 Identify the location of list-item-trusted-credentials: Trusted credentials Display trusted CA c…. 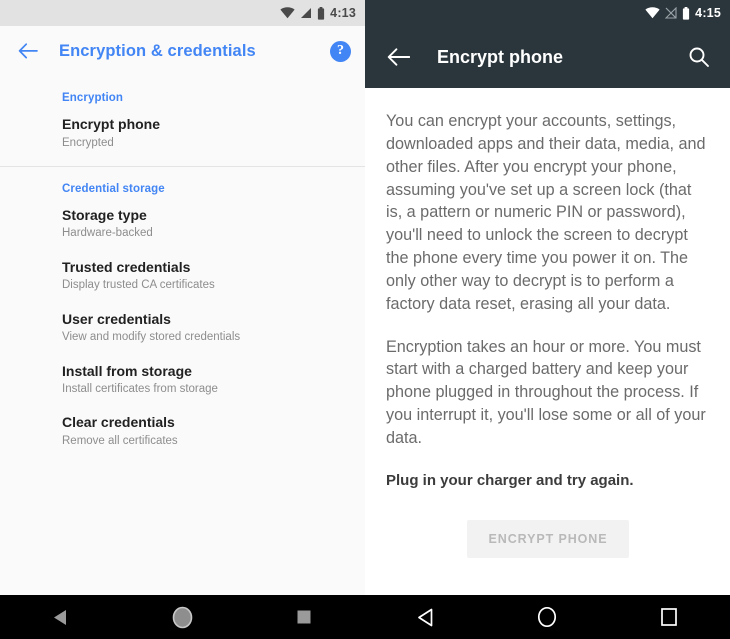
(182, 276).